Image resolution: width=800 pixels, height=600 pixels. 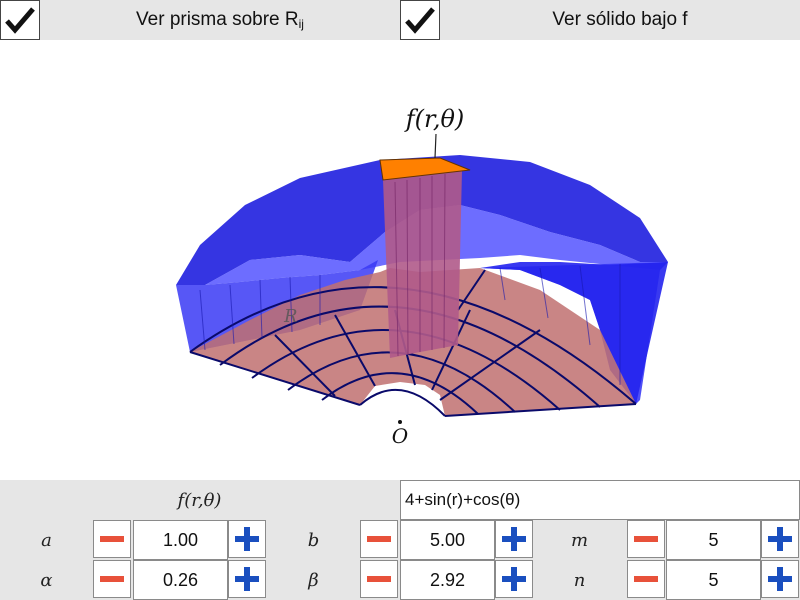 What do you see at coordinates (400, 436) in the screenshot?
I see `origin-label: O` at bounding box center [400, 436].